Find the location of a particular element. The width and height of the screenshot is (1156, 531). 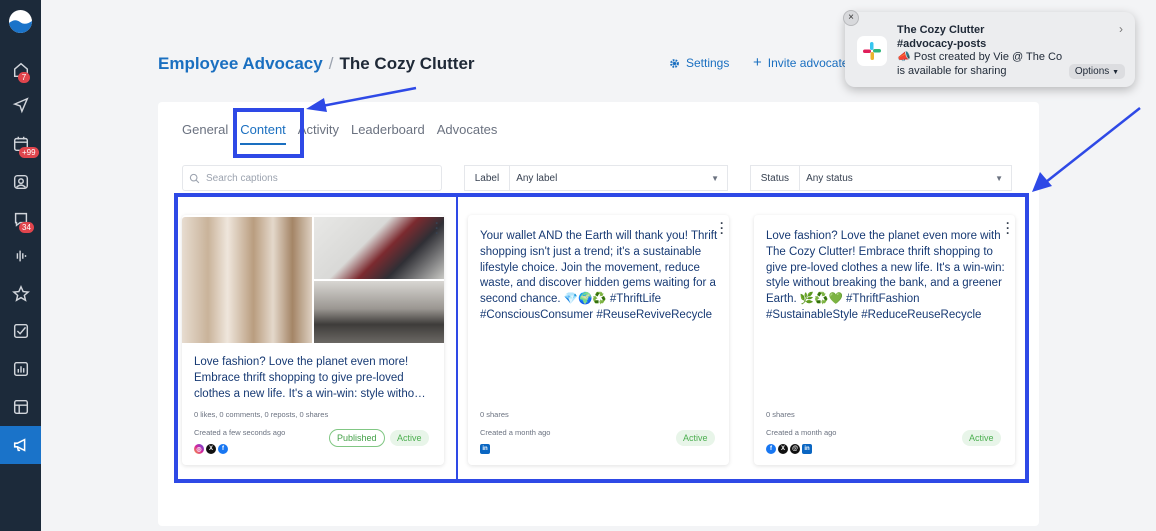

sidebar: 7 +99 34 is located at coordinates (20, 265).